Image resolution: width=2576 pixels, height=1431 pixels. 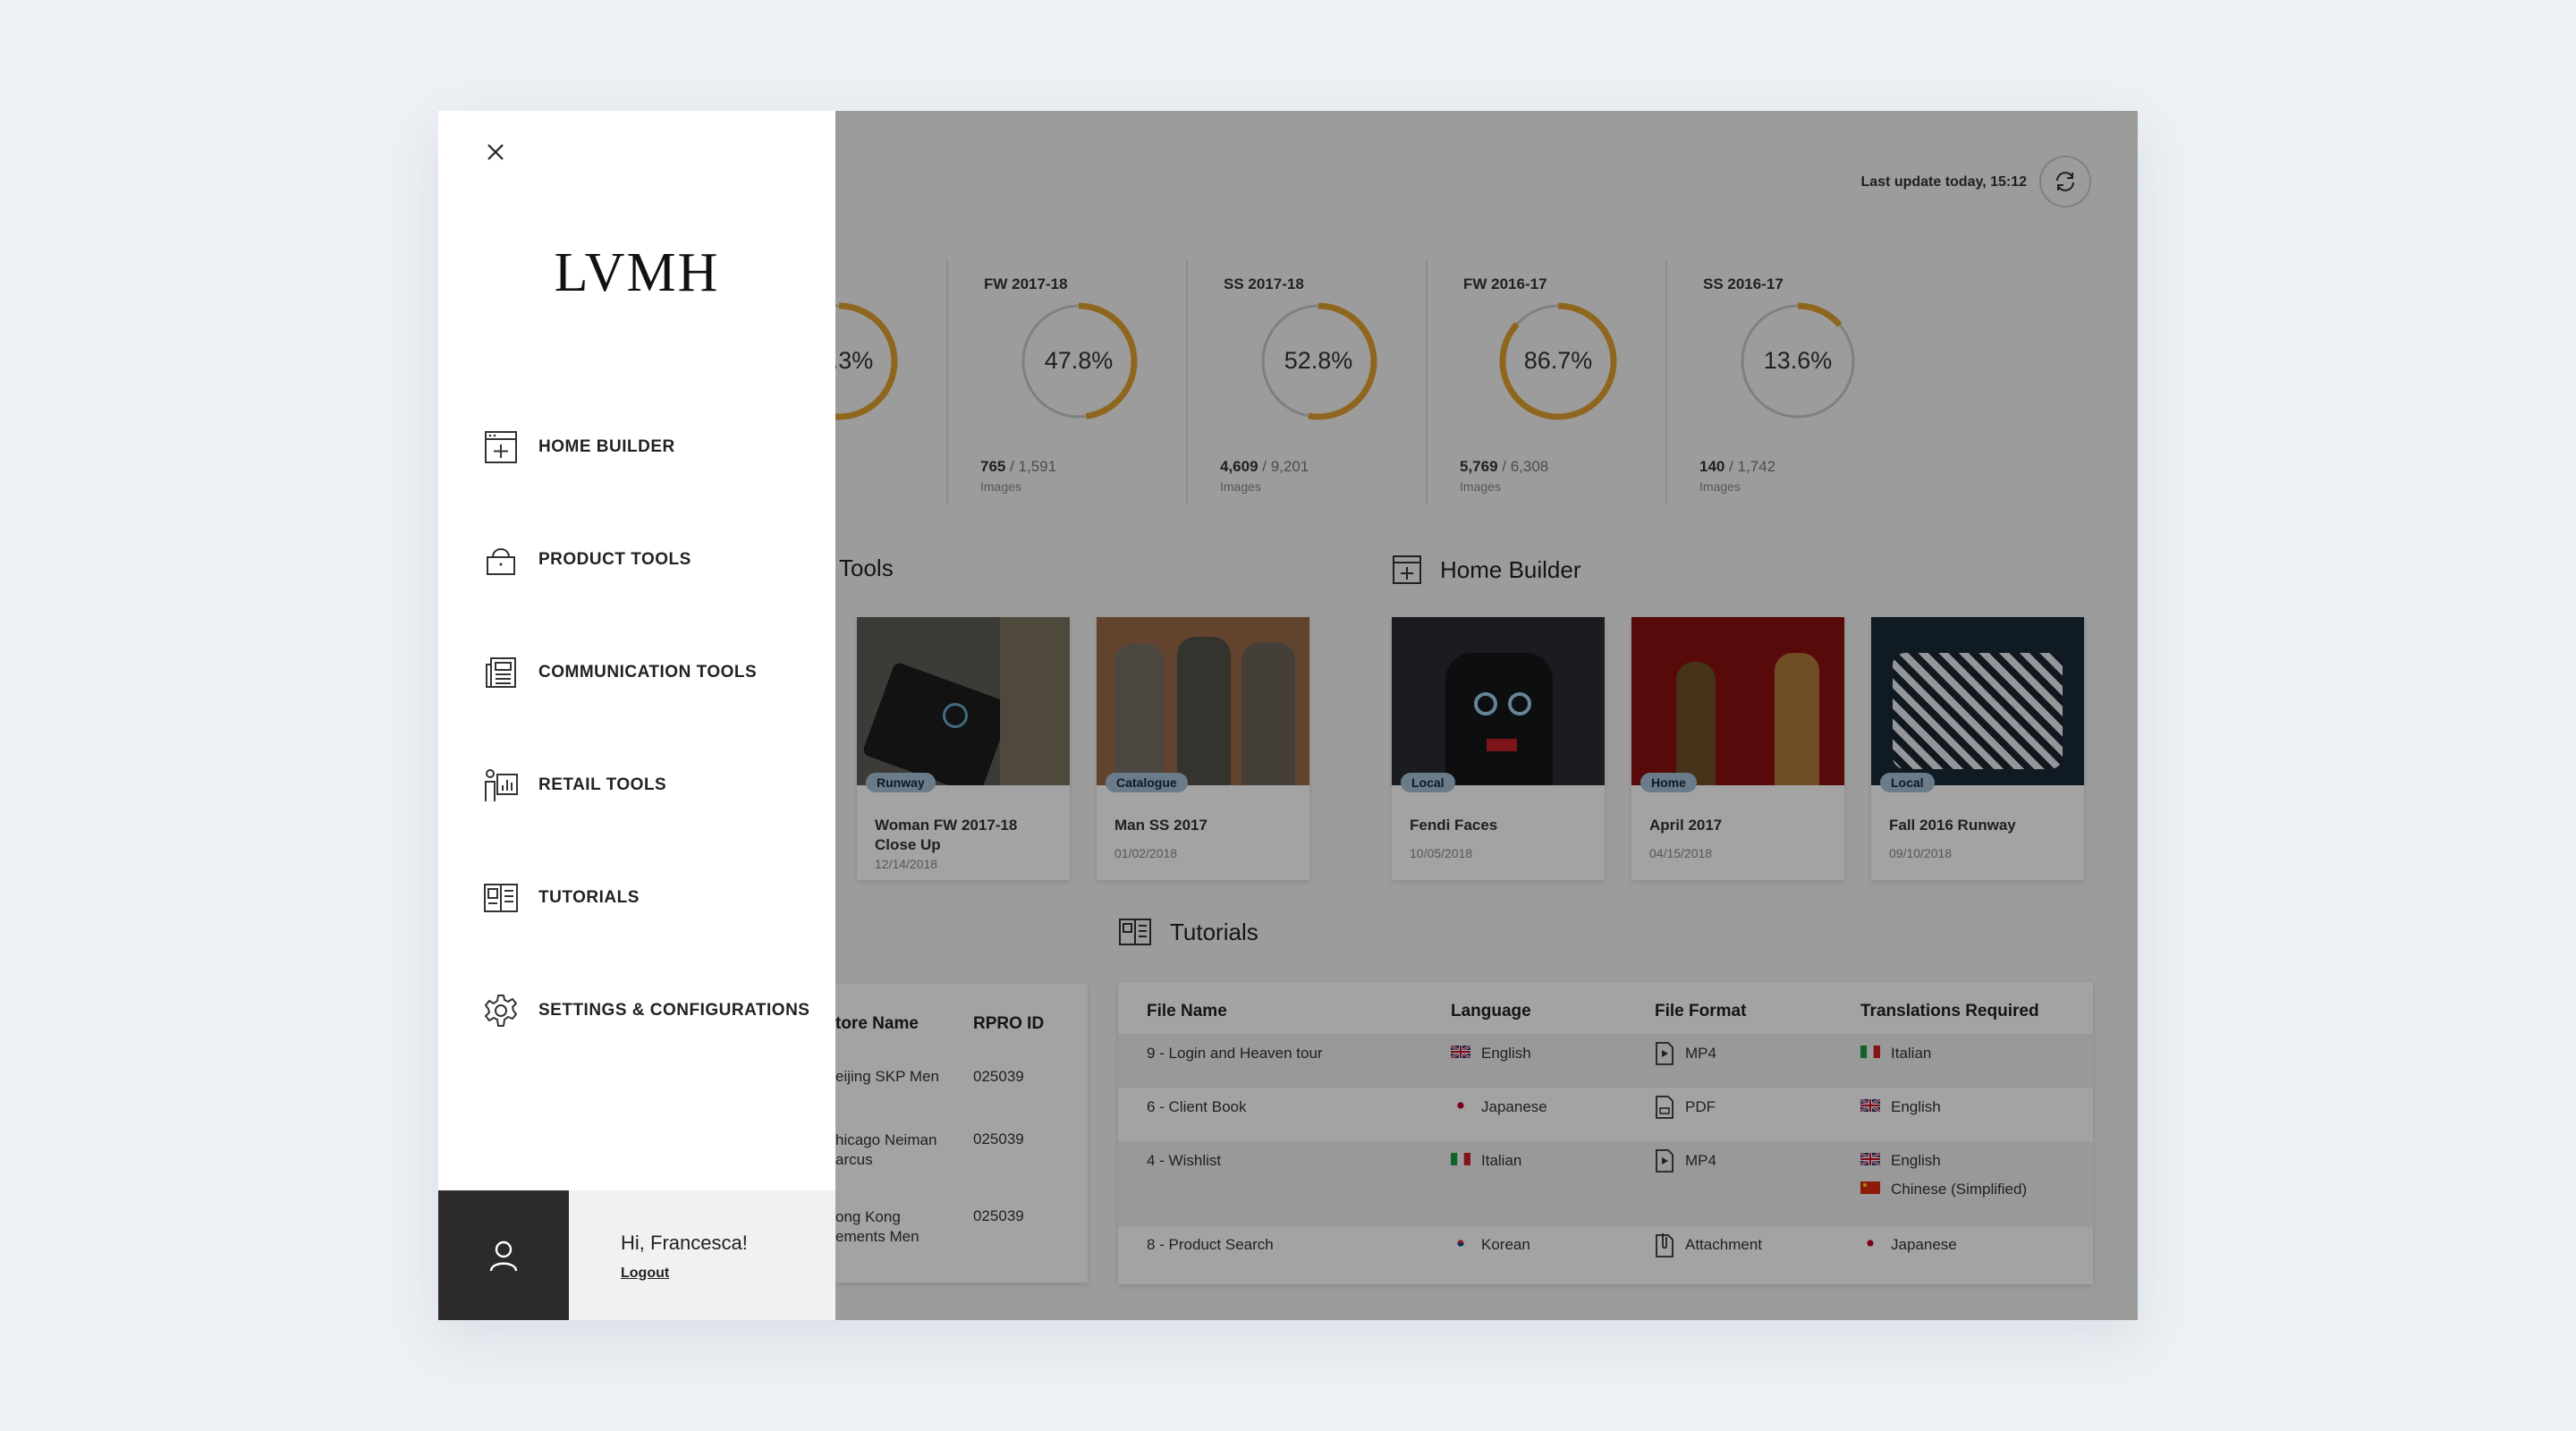 I want to click on sidebar-item-label: RETAIL TOOLS, so click(x=602, y=785).